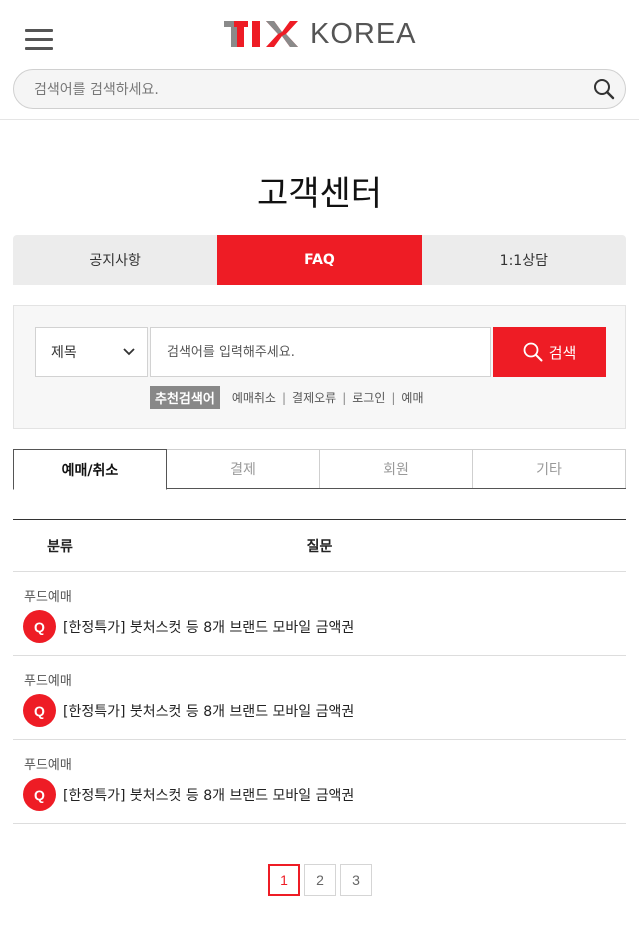  Describe the element at coordinates (412, 397) in the screenshot. I see `keyword-link: 예매` at that location.